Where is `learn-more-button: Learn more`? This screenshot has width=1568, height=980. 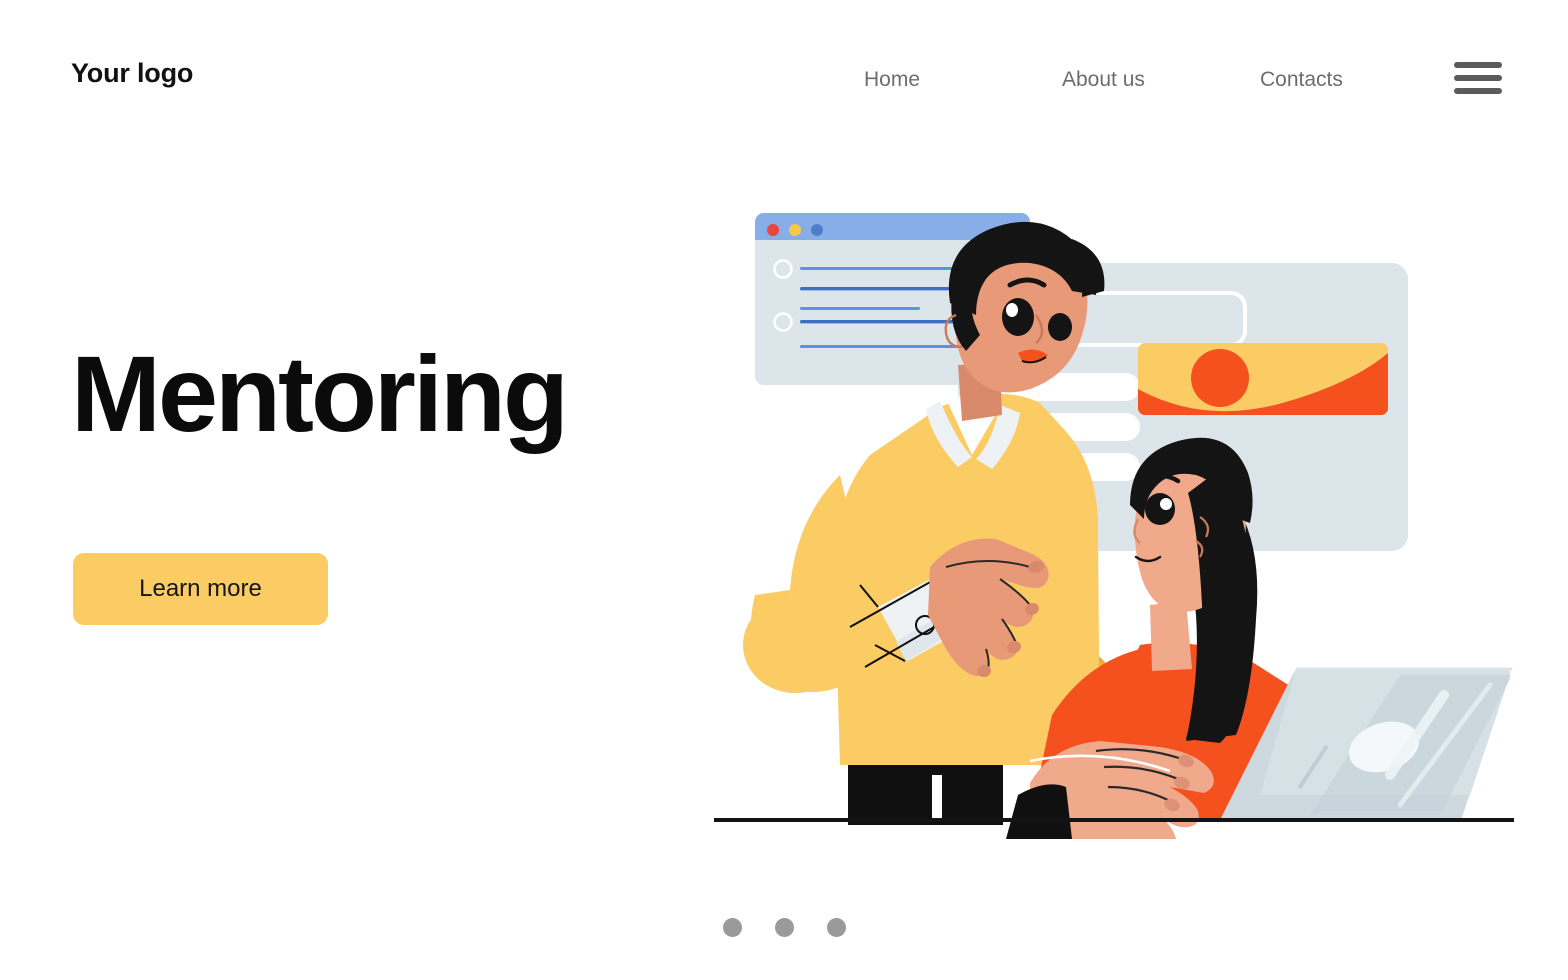 learn-more-button: Learn more is located at coordinates (200, 589).